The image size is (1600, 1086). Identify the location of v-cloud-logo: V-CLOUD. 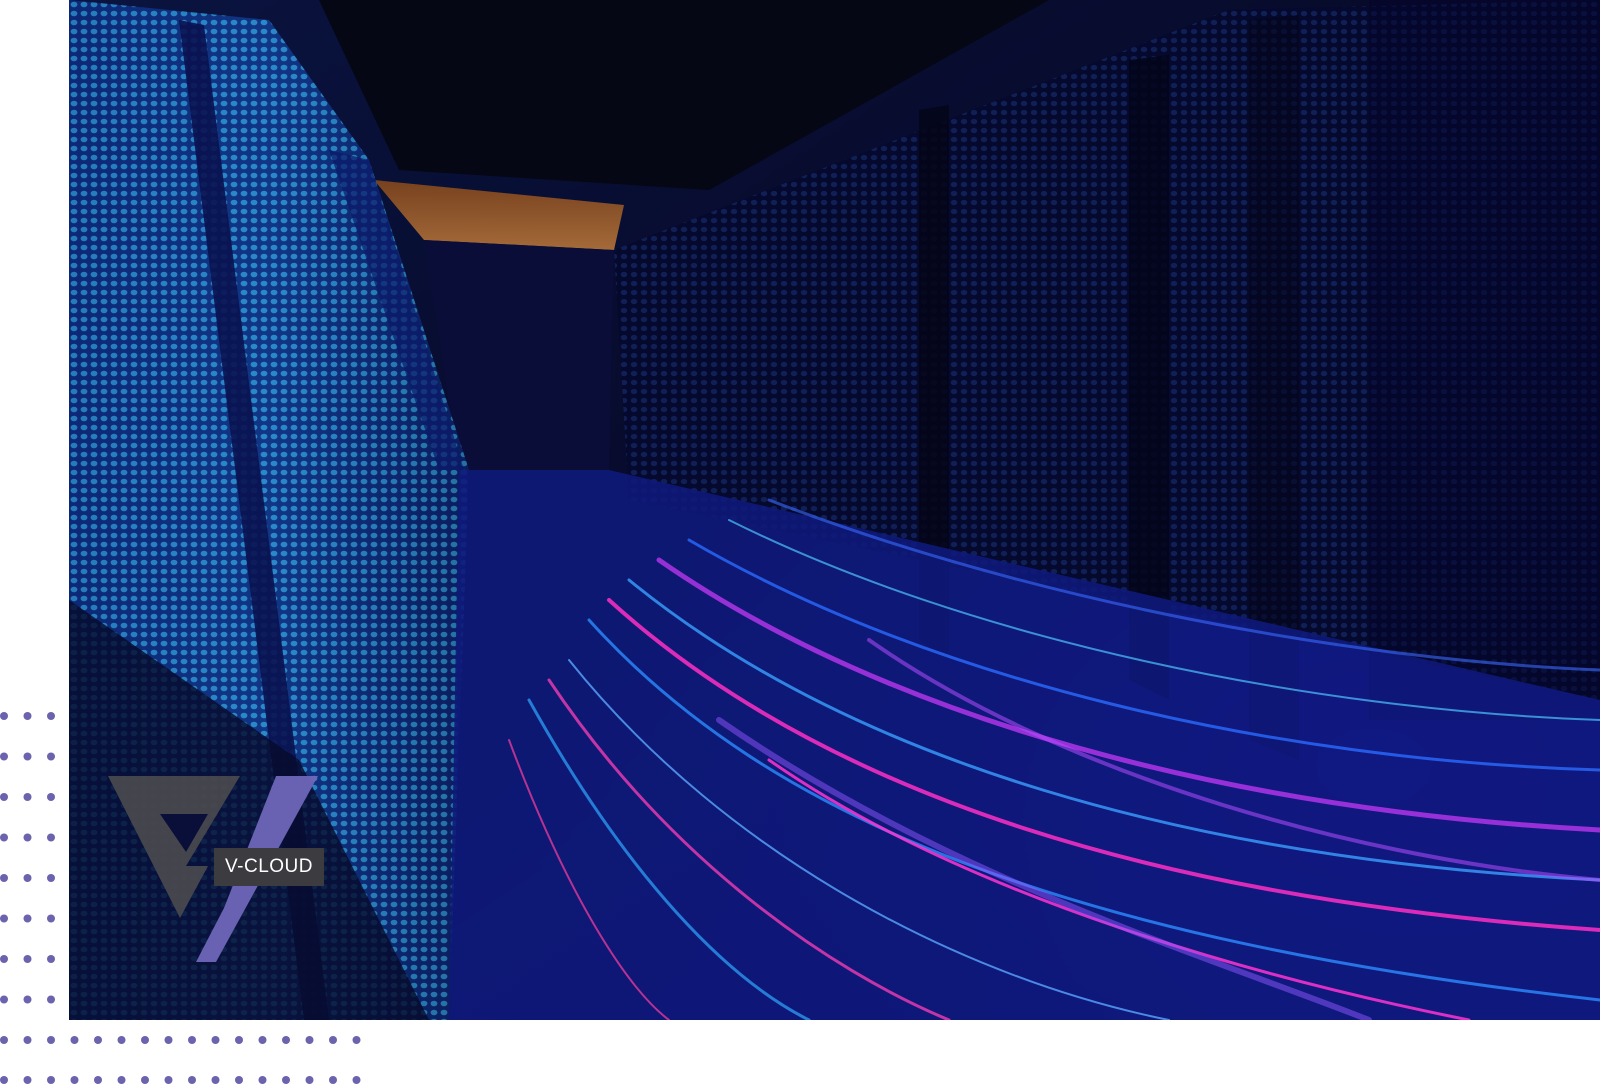
(217, 871).